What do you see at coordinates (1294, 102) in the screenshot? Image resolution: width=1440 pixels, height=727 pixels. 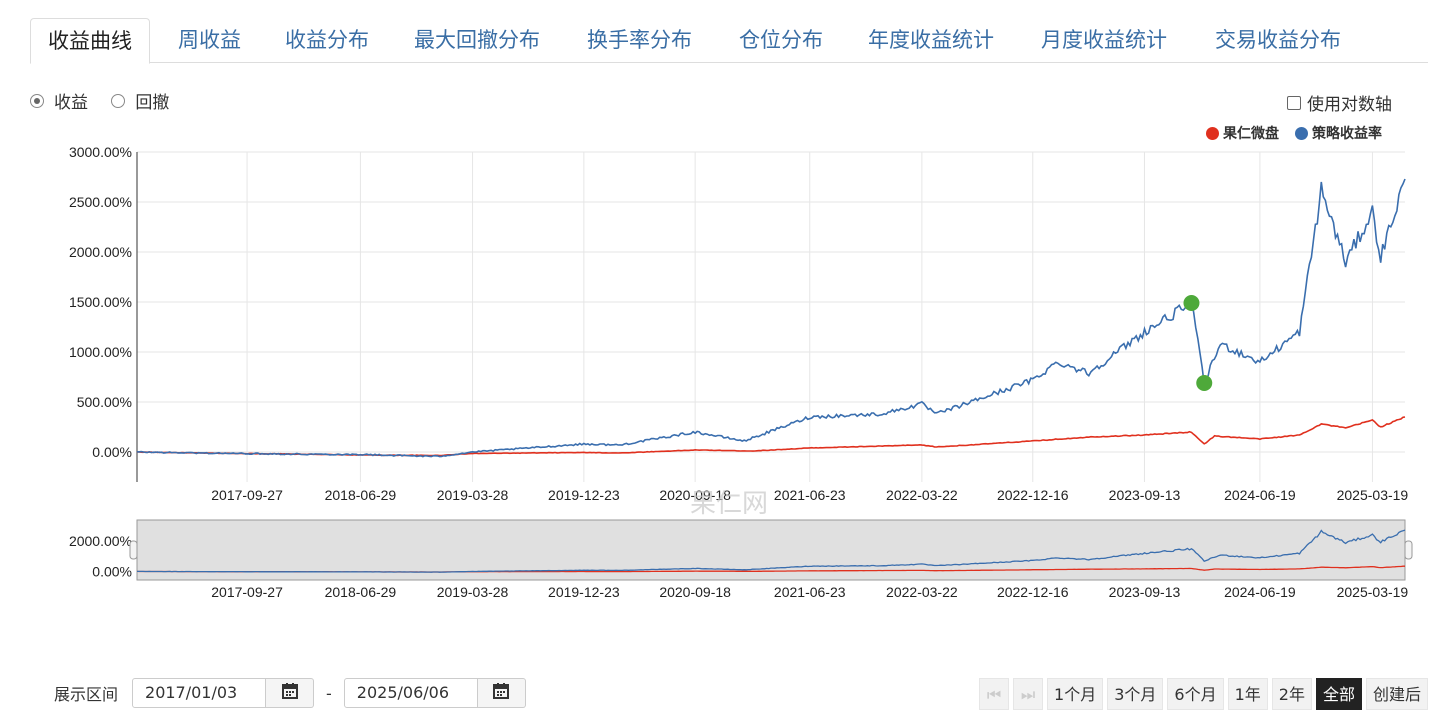 I see `checkbox-icon` at bounding box center [1294, 102].